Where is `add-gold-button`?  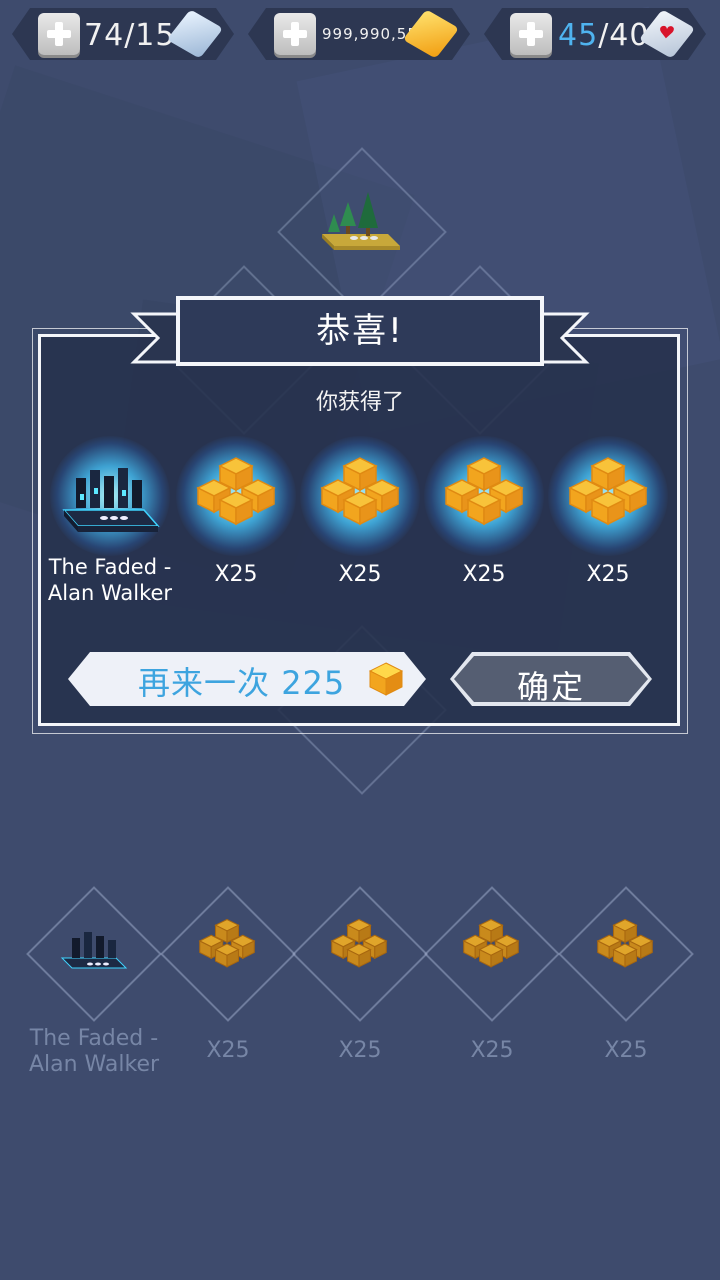
add-gold-button is located at coordinates (295, 34).